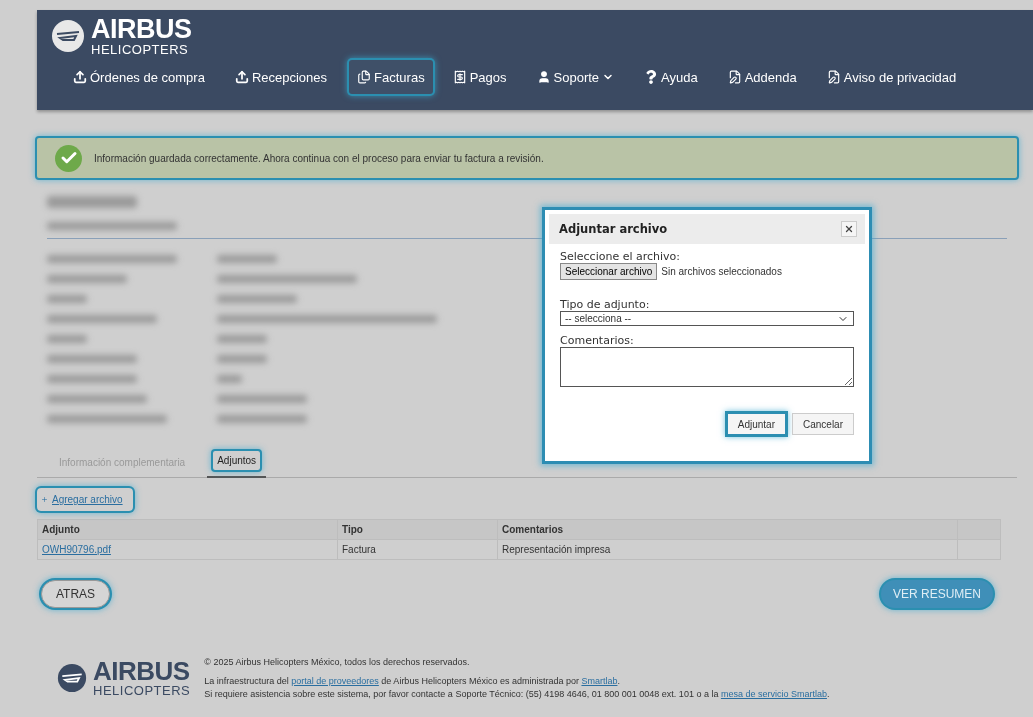 The height and width of the screenshot is (717, 1033). I want to click on nav-item: Facturas, so click(391, 77).